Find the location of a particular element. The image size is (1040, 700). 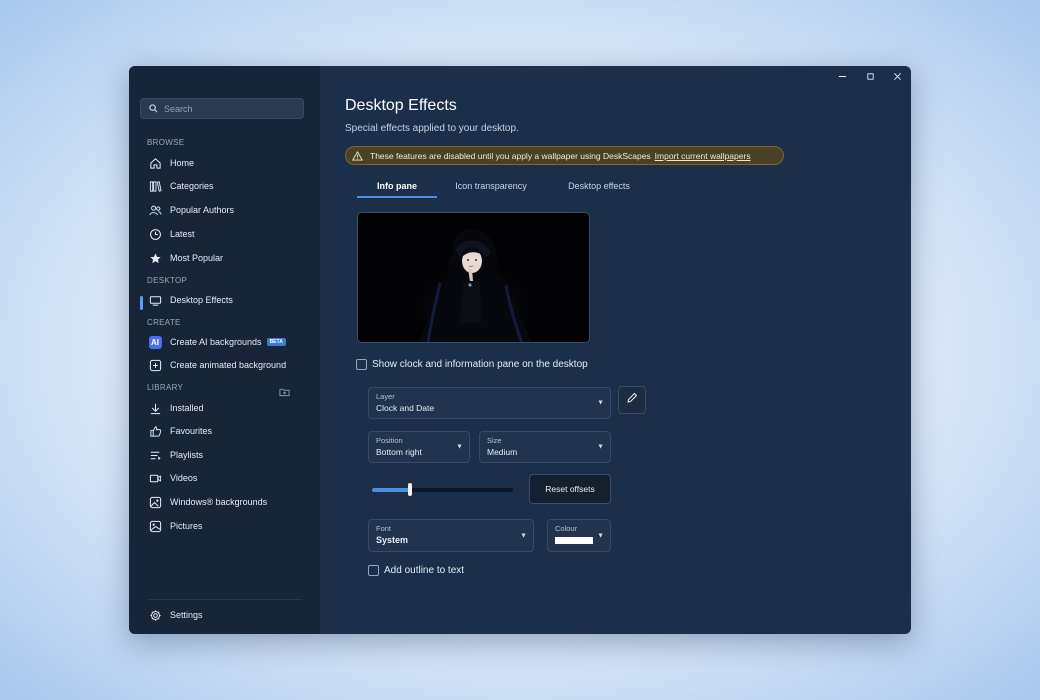

search-input is located at coordinates (229, 108).